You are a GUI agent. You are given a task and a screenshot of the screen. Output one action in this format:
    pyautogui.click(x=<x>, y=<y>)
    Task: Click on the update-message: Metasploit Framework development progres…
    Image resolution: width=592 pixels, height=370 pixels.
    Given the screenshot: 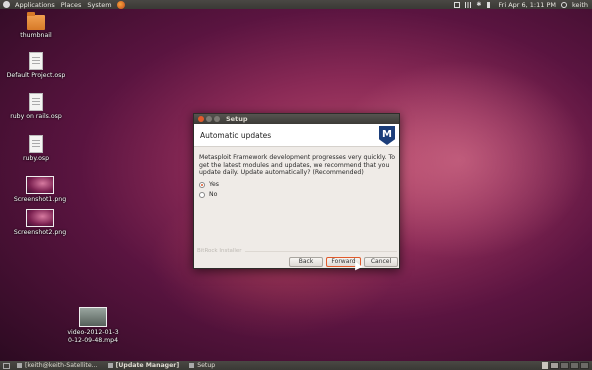 What is the action you would take?
    pyautogui.click(x=297, y=165)
    